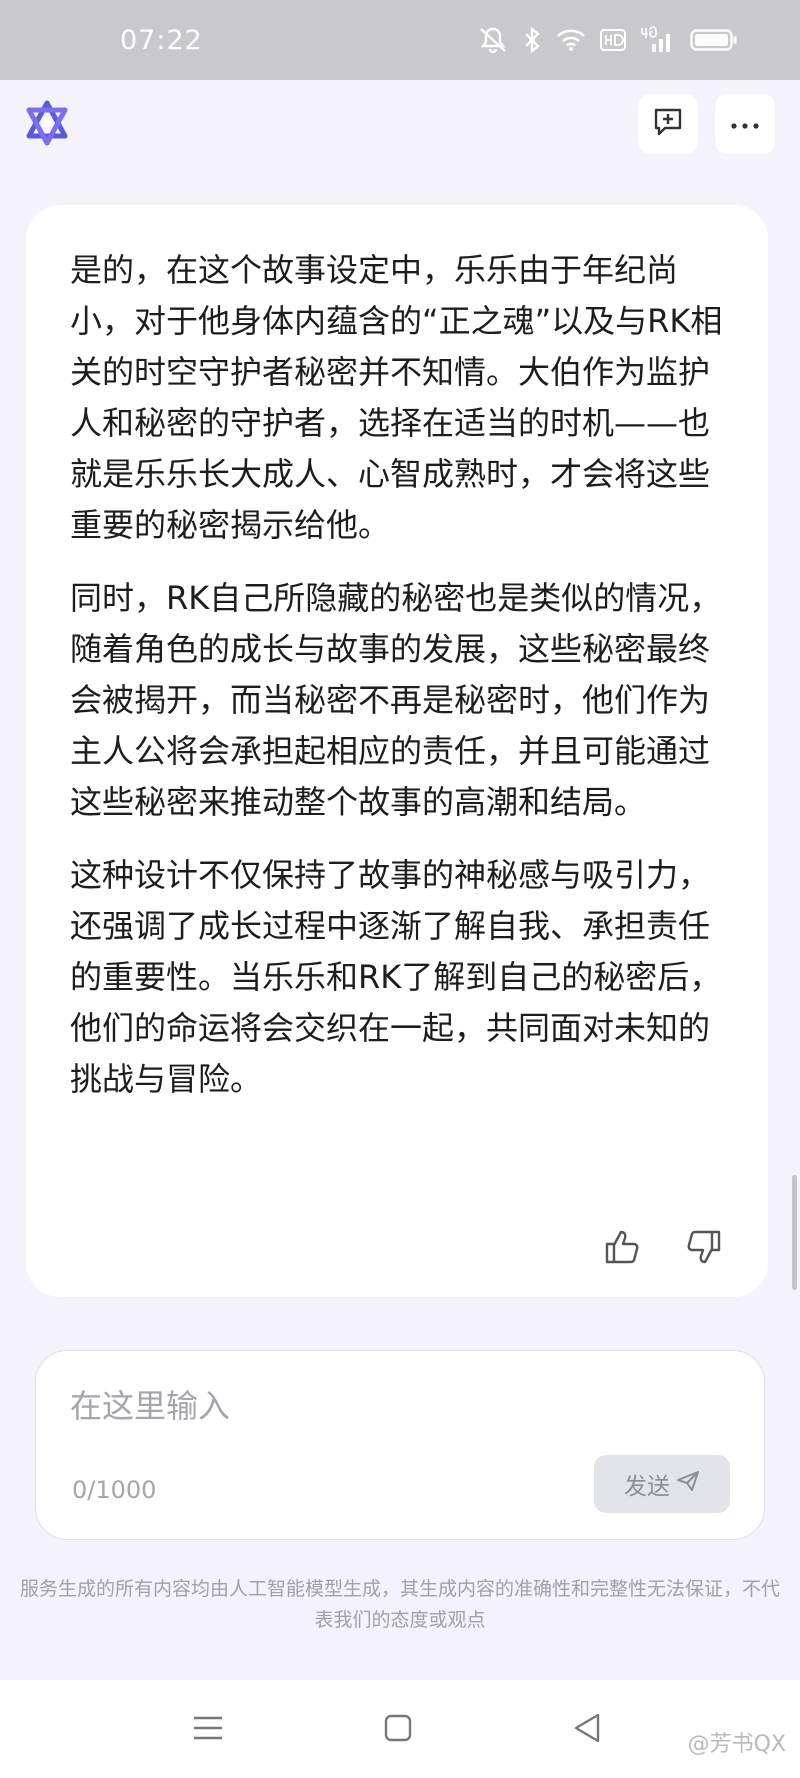  Describe the element at coordinates (736, 1744) in the screenshot. I see `watermark: @芳书QX` at that location.